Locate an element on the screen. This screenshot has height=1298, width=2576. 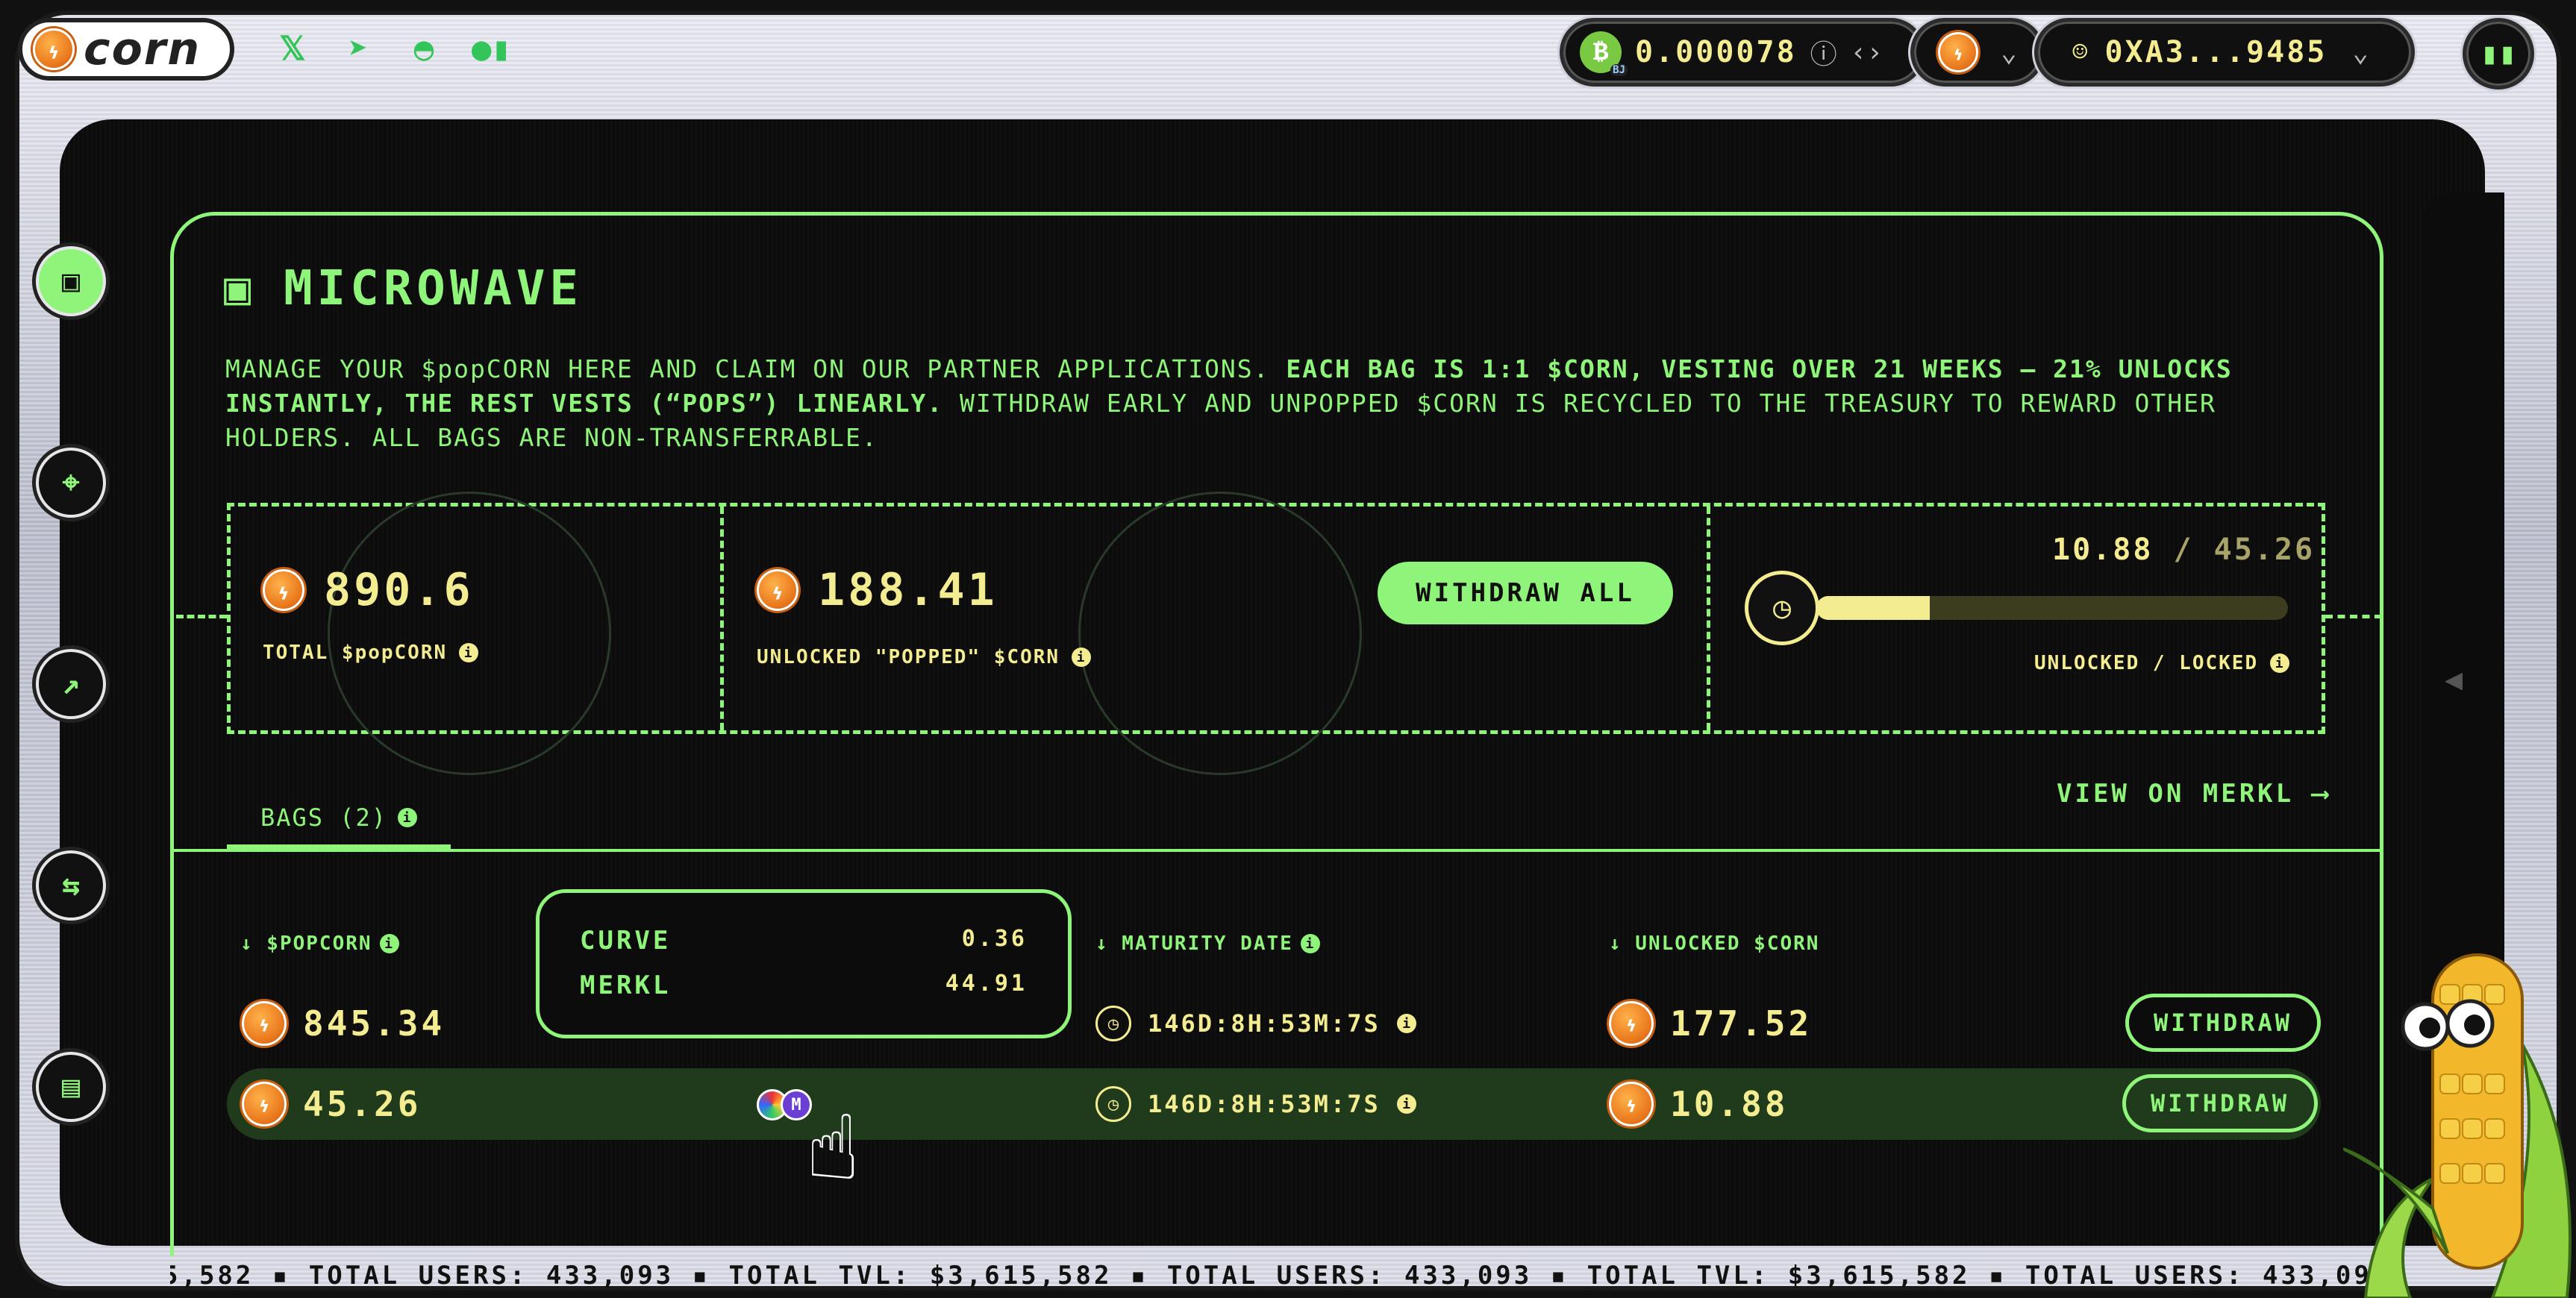
table-row: 𐓷 45.26 ◷ 146D:8H:53M:7S i 𐓷 10.88 WITHDRAW is located at coordinates (1274, 1104).